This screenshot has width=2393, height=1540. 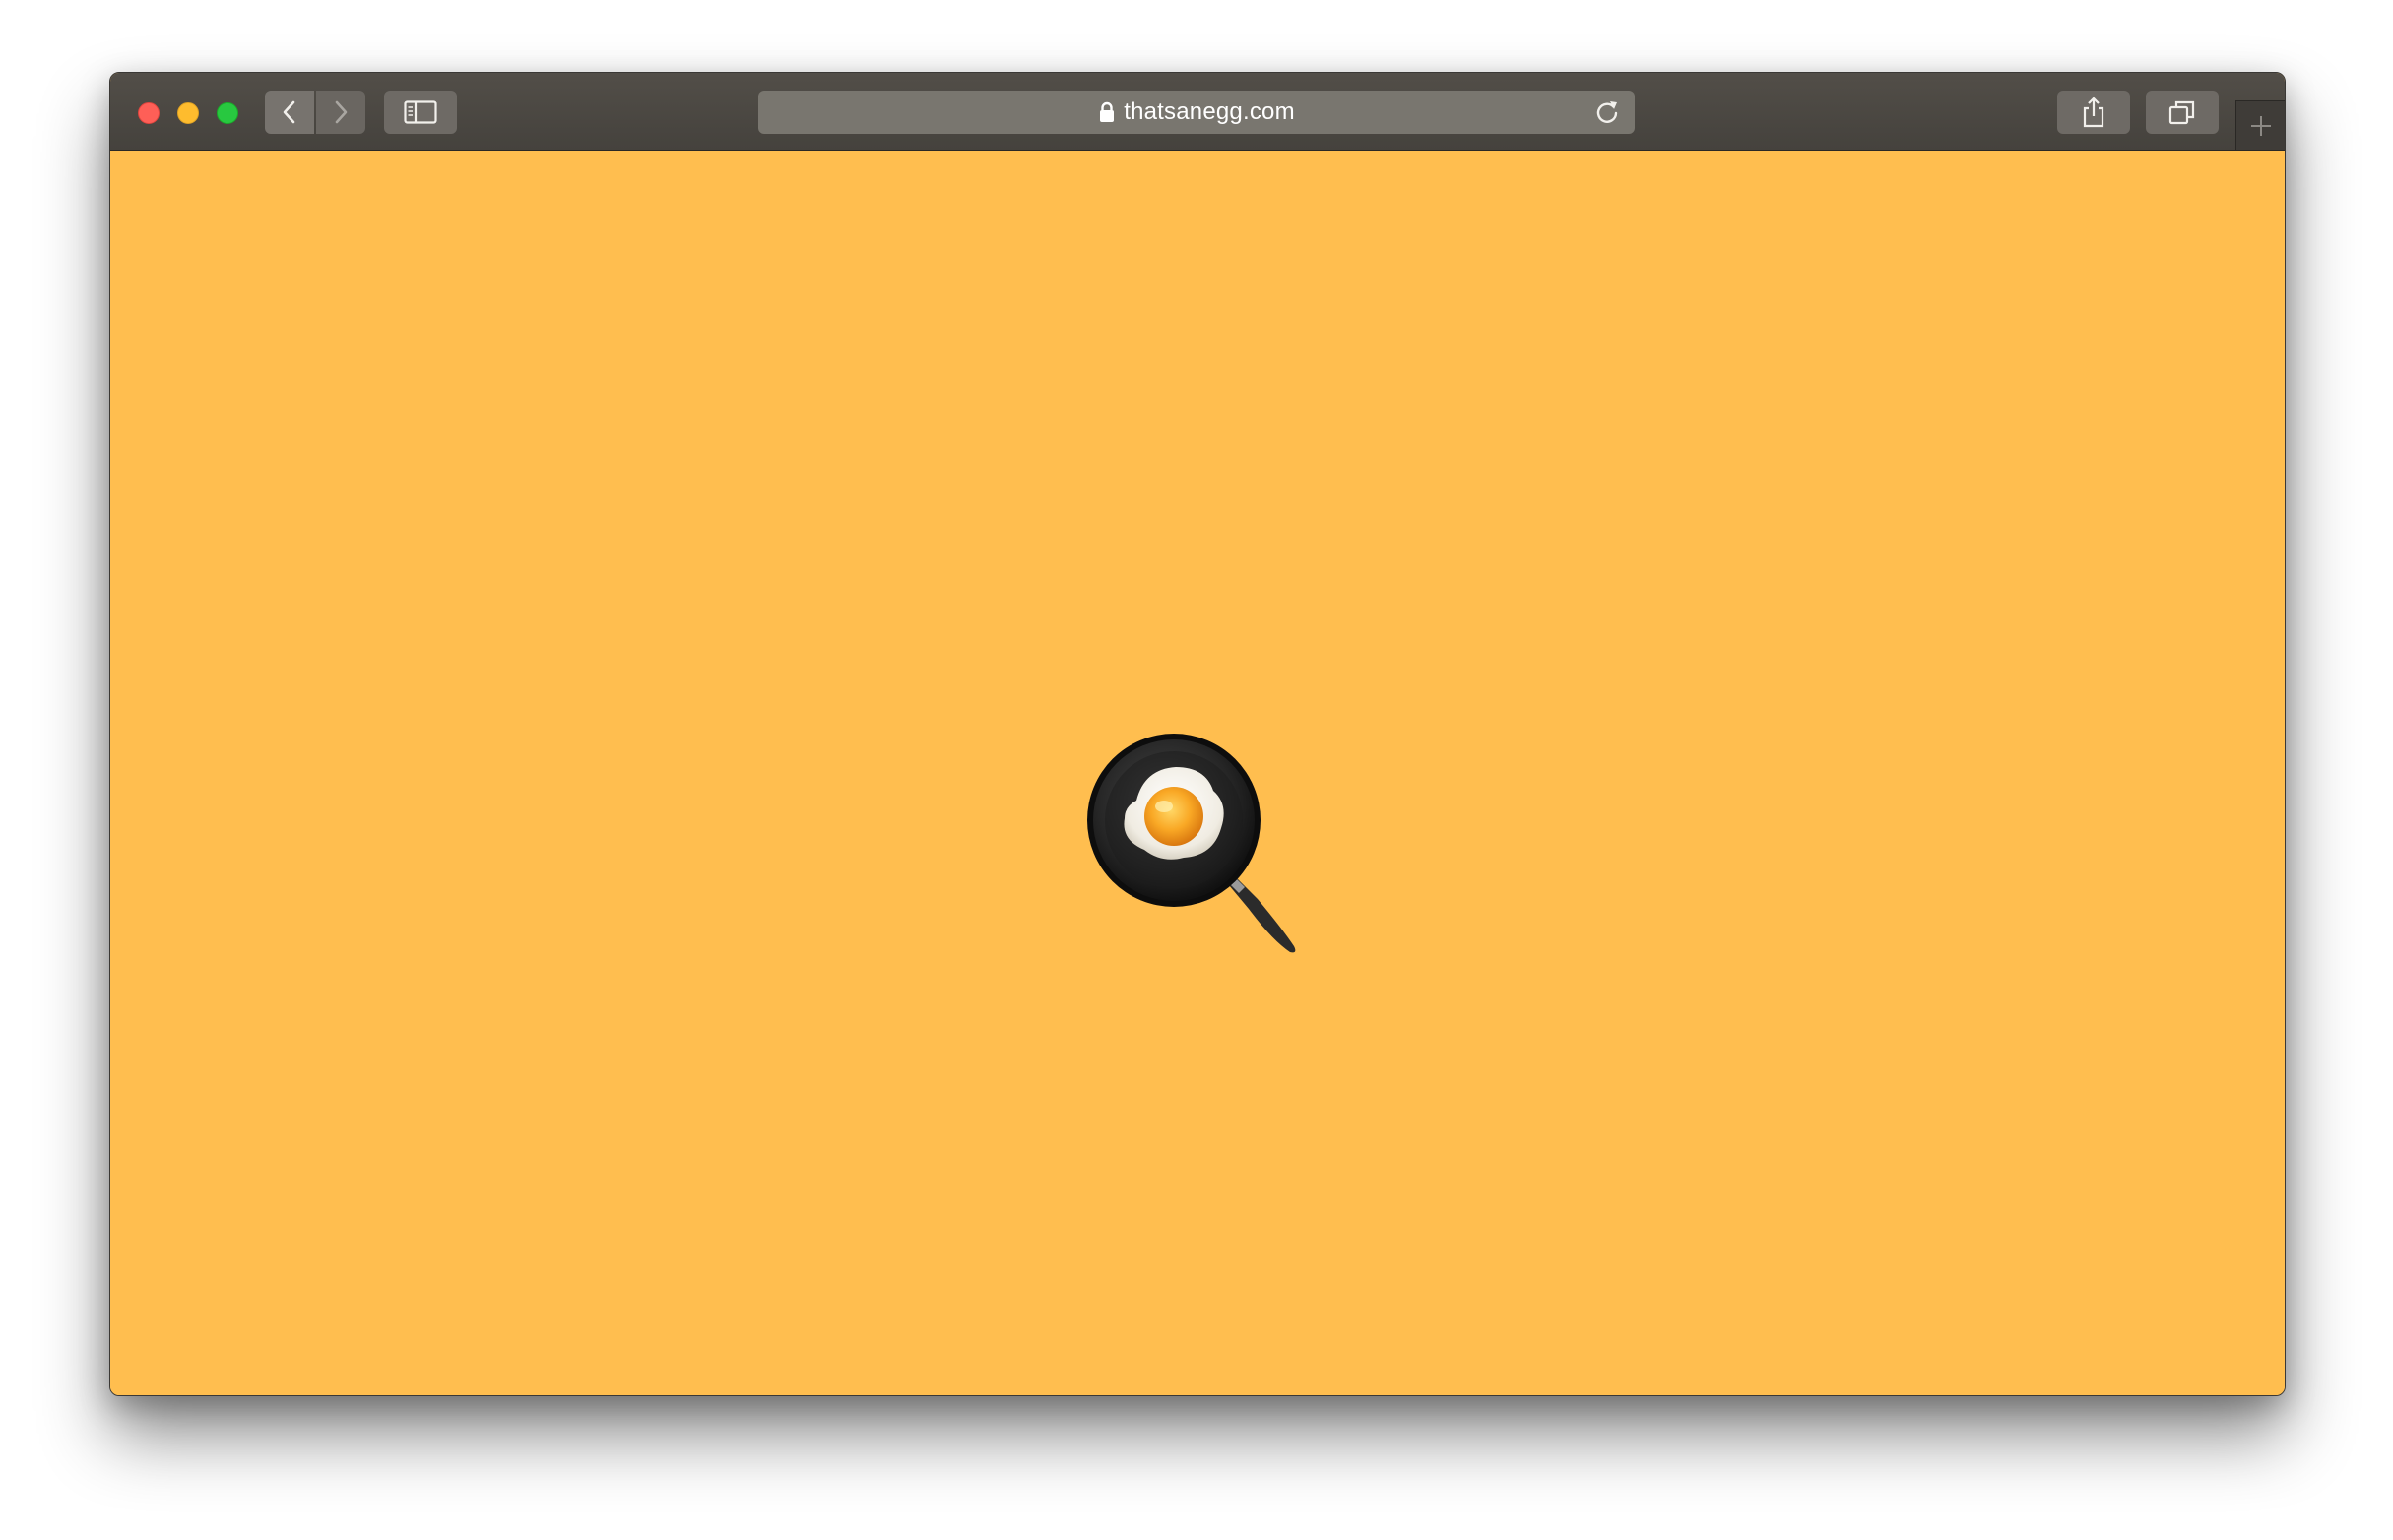 I want to click on share-button, so click(x=2093, y=112).